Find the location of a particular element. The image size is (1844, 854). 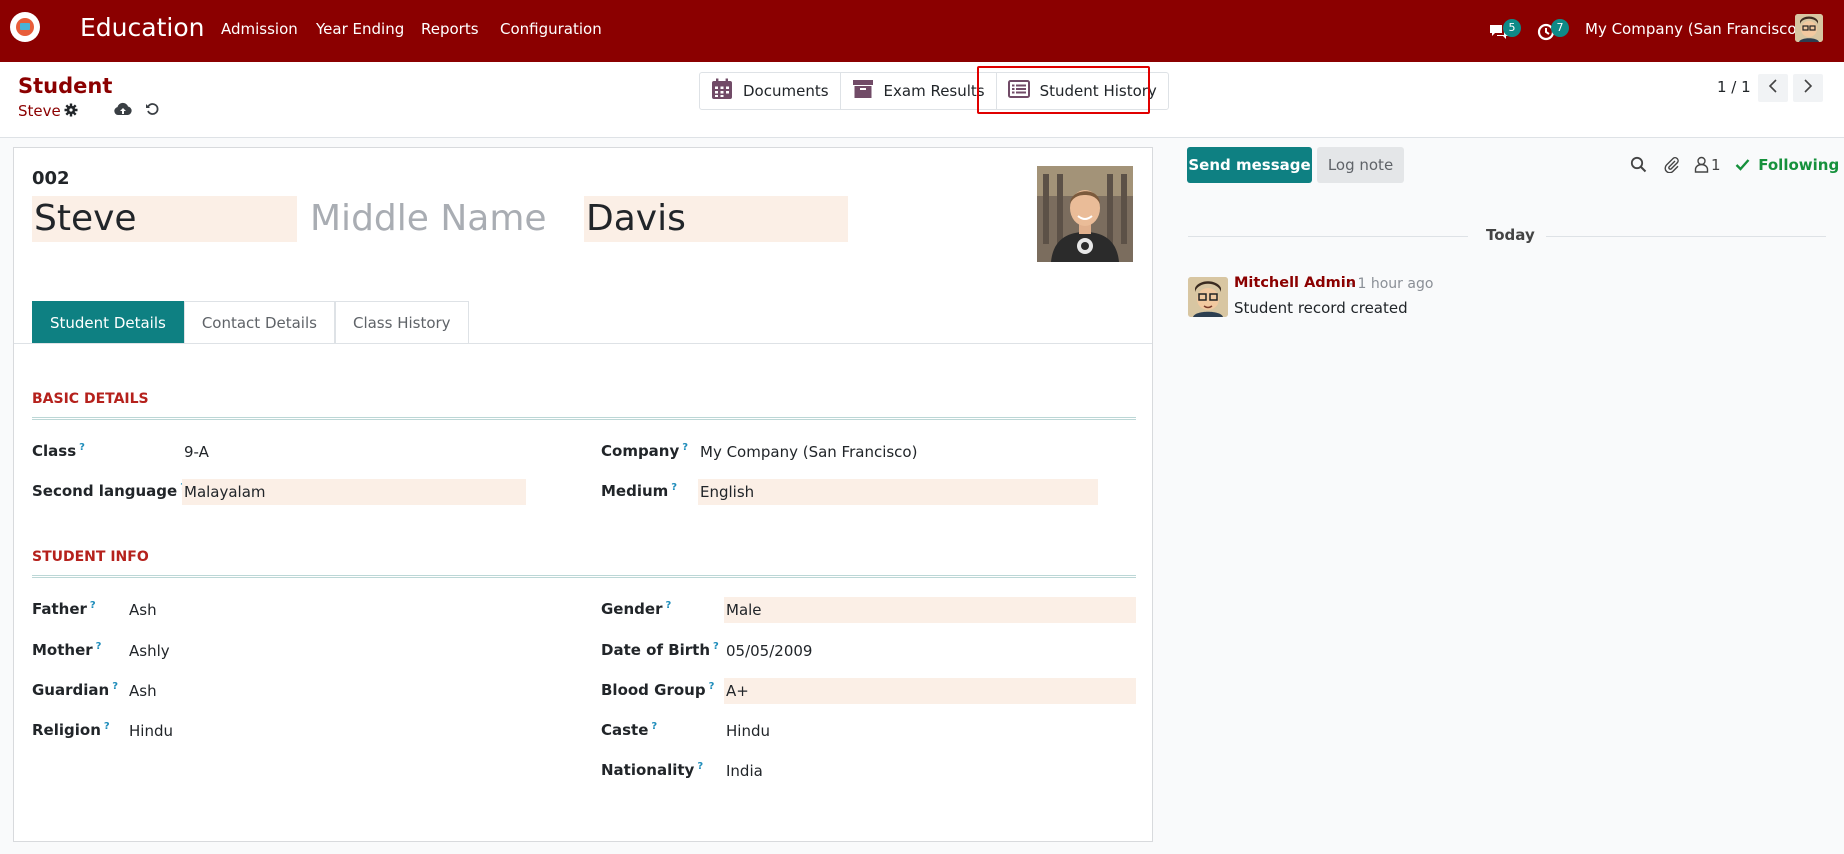

send-message-button: Send message is located at coordinates (1249, 165).